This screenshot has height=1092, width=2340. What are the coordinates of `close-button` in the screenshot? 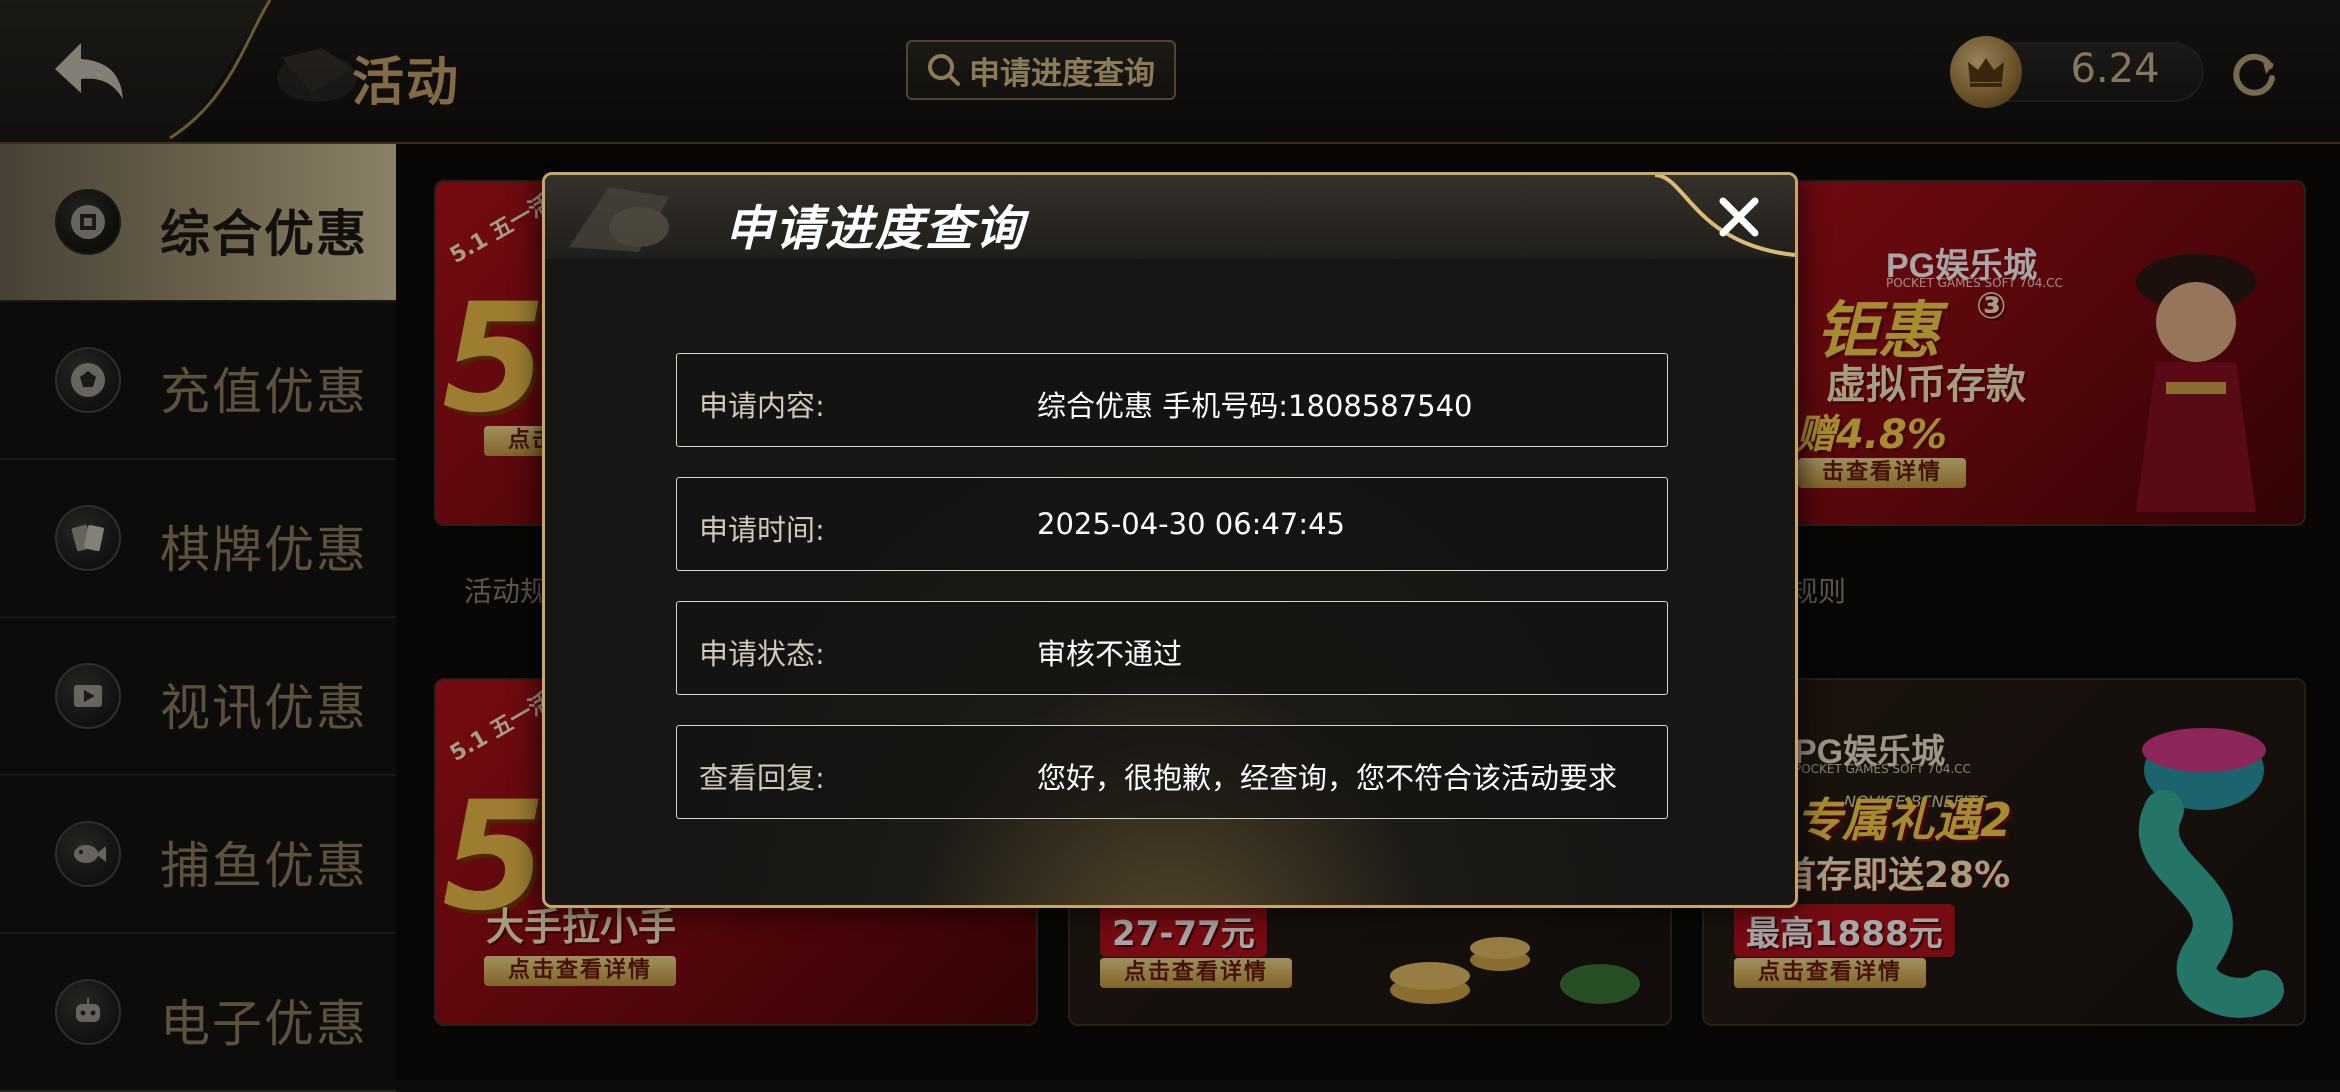 It's located at (1739, 217).